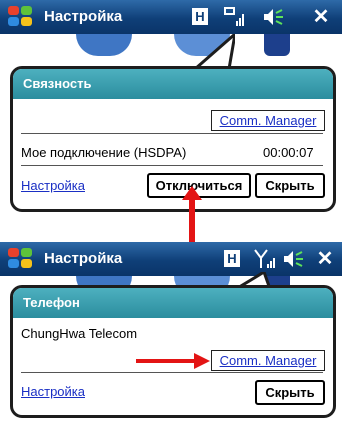  I want to click on operator-name: ChungHwa Telecom, so click(79, 333).